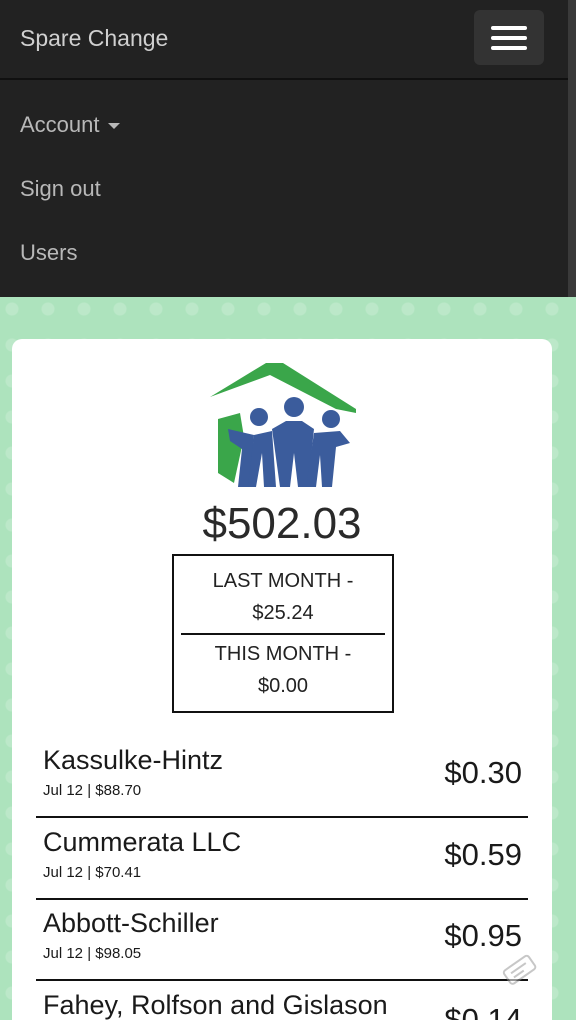 This screenshot has height=1020, width=576. Describe the element at coordinates (483, 772) in the screenshot. I see `roundup-amount: $0.30` at that location.